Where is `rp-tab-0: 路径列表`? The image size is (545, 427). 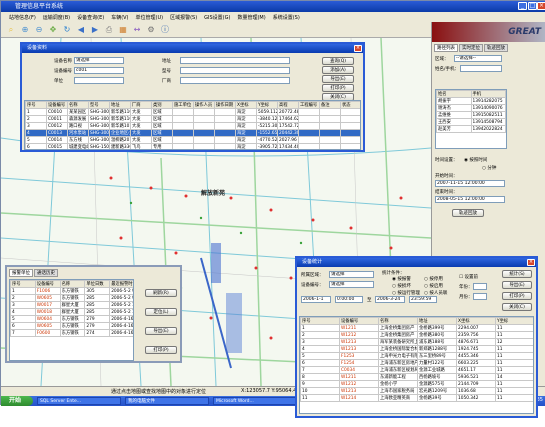
rp-tab-0: 路径列表 is located at coordinates (446, 48).